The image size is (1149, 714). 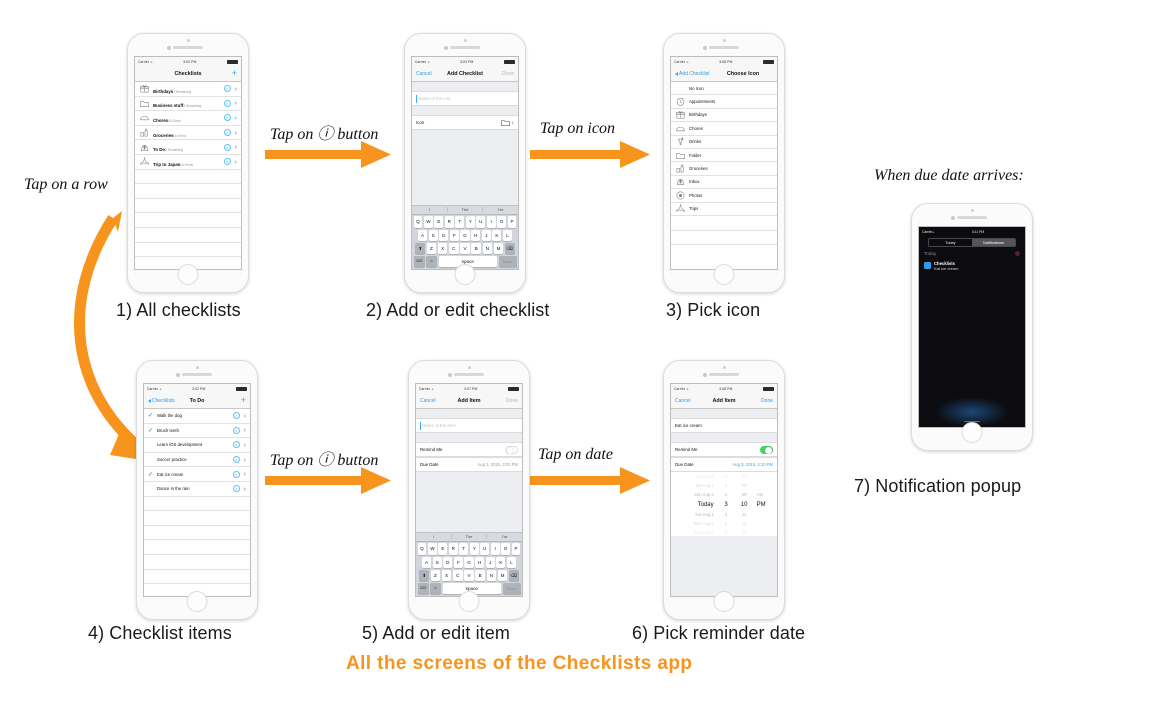 I want to click on list-item: Birthdays, so click(x=724, y=116).